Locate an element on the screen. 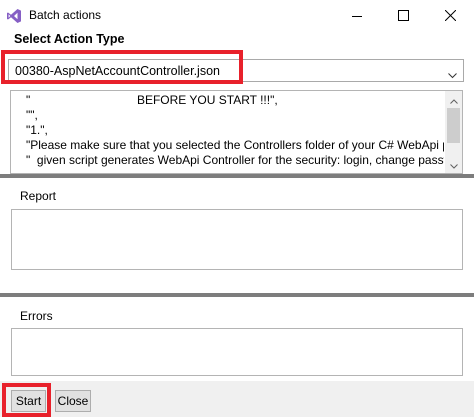 The height and width of the screenshot is (417, 474). start-button: Start is located at coordinates (28, 401).